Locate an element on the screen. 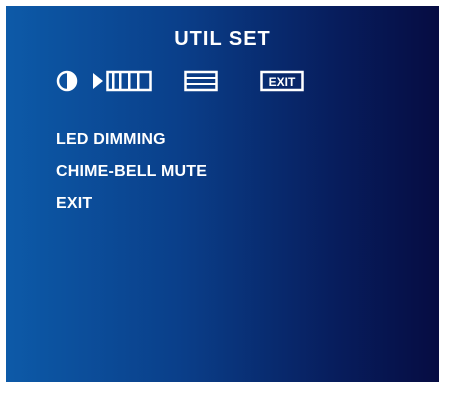 This screenshot has width=450, height=393. util-menu-list: LED DIMMING CHIME-BELL MUTE EXIT is located at coordinates (131, 172).